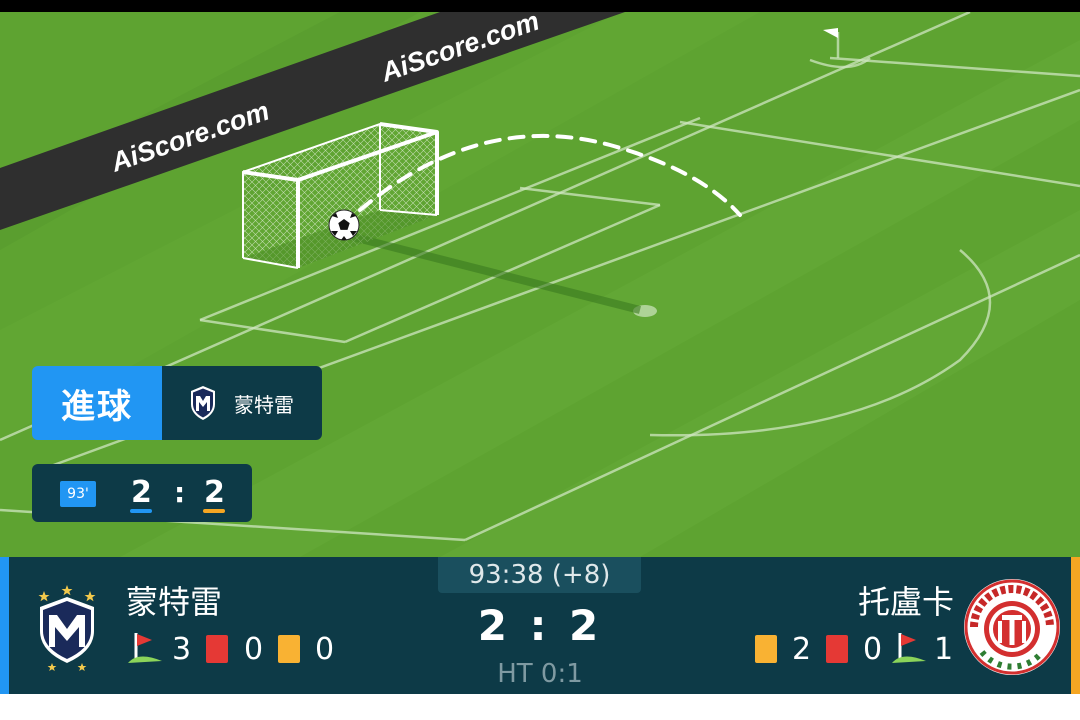  I want to click on event-team-name: 蒙特雷, so click(264, 404).